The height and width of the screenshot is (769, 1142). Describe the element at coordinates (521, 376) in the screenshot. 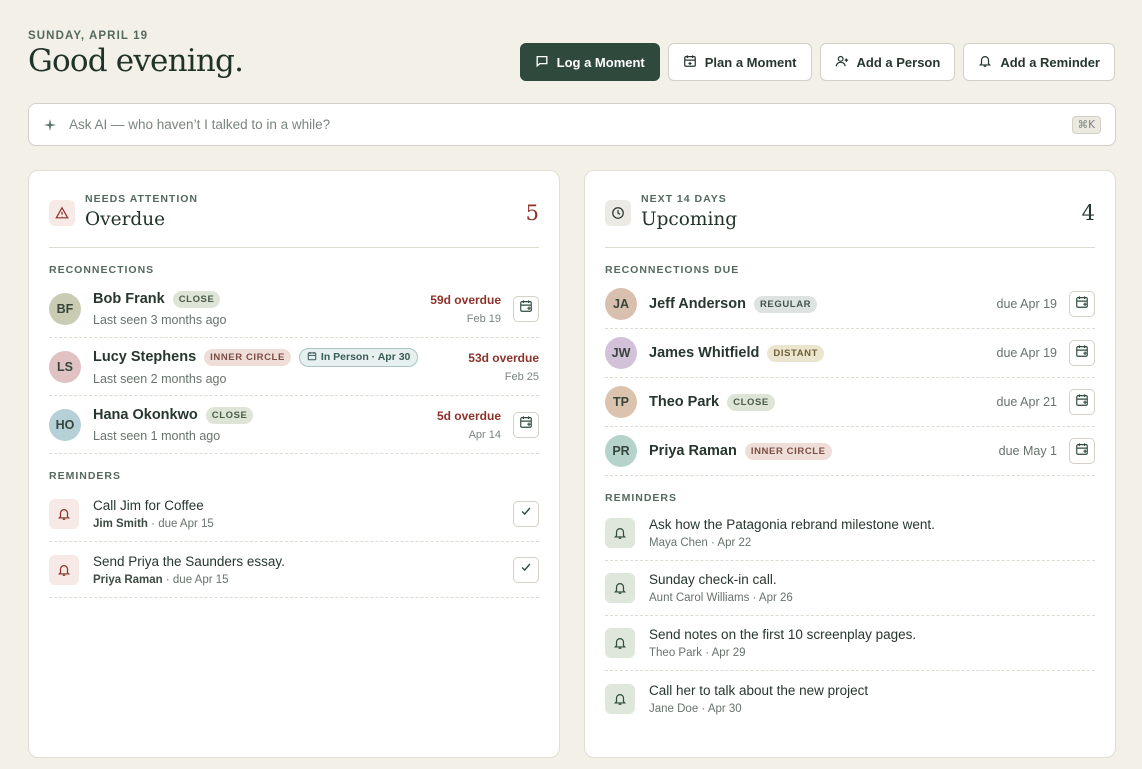

I see `overdue-date: Feb 25` at that location.